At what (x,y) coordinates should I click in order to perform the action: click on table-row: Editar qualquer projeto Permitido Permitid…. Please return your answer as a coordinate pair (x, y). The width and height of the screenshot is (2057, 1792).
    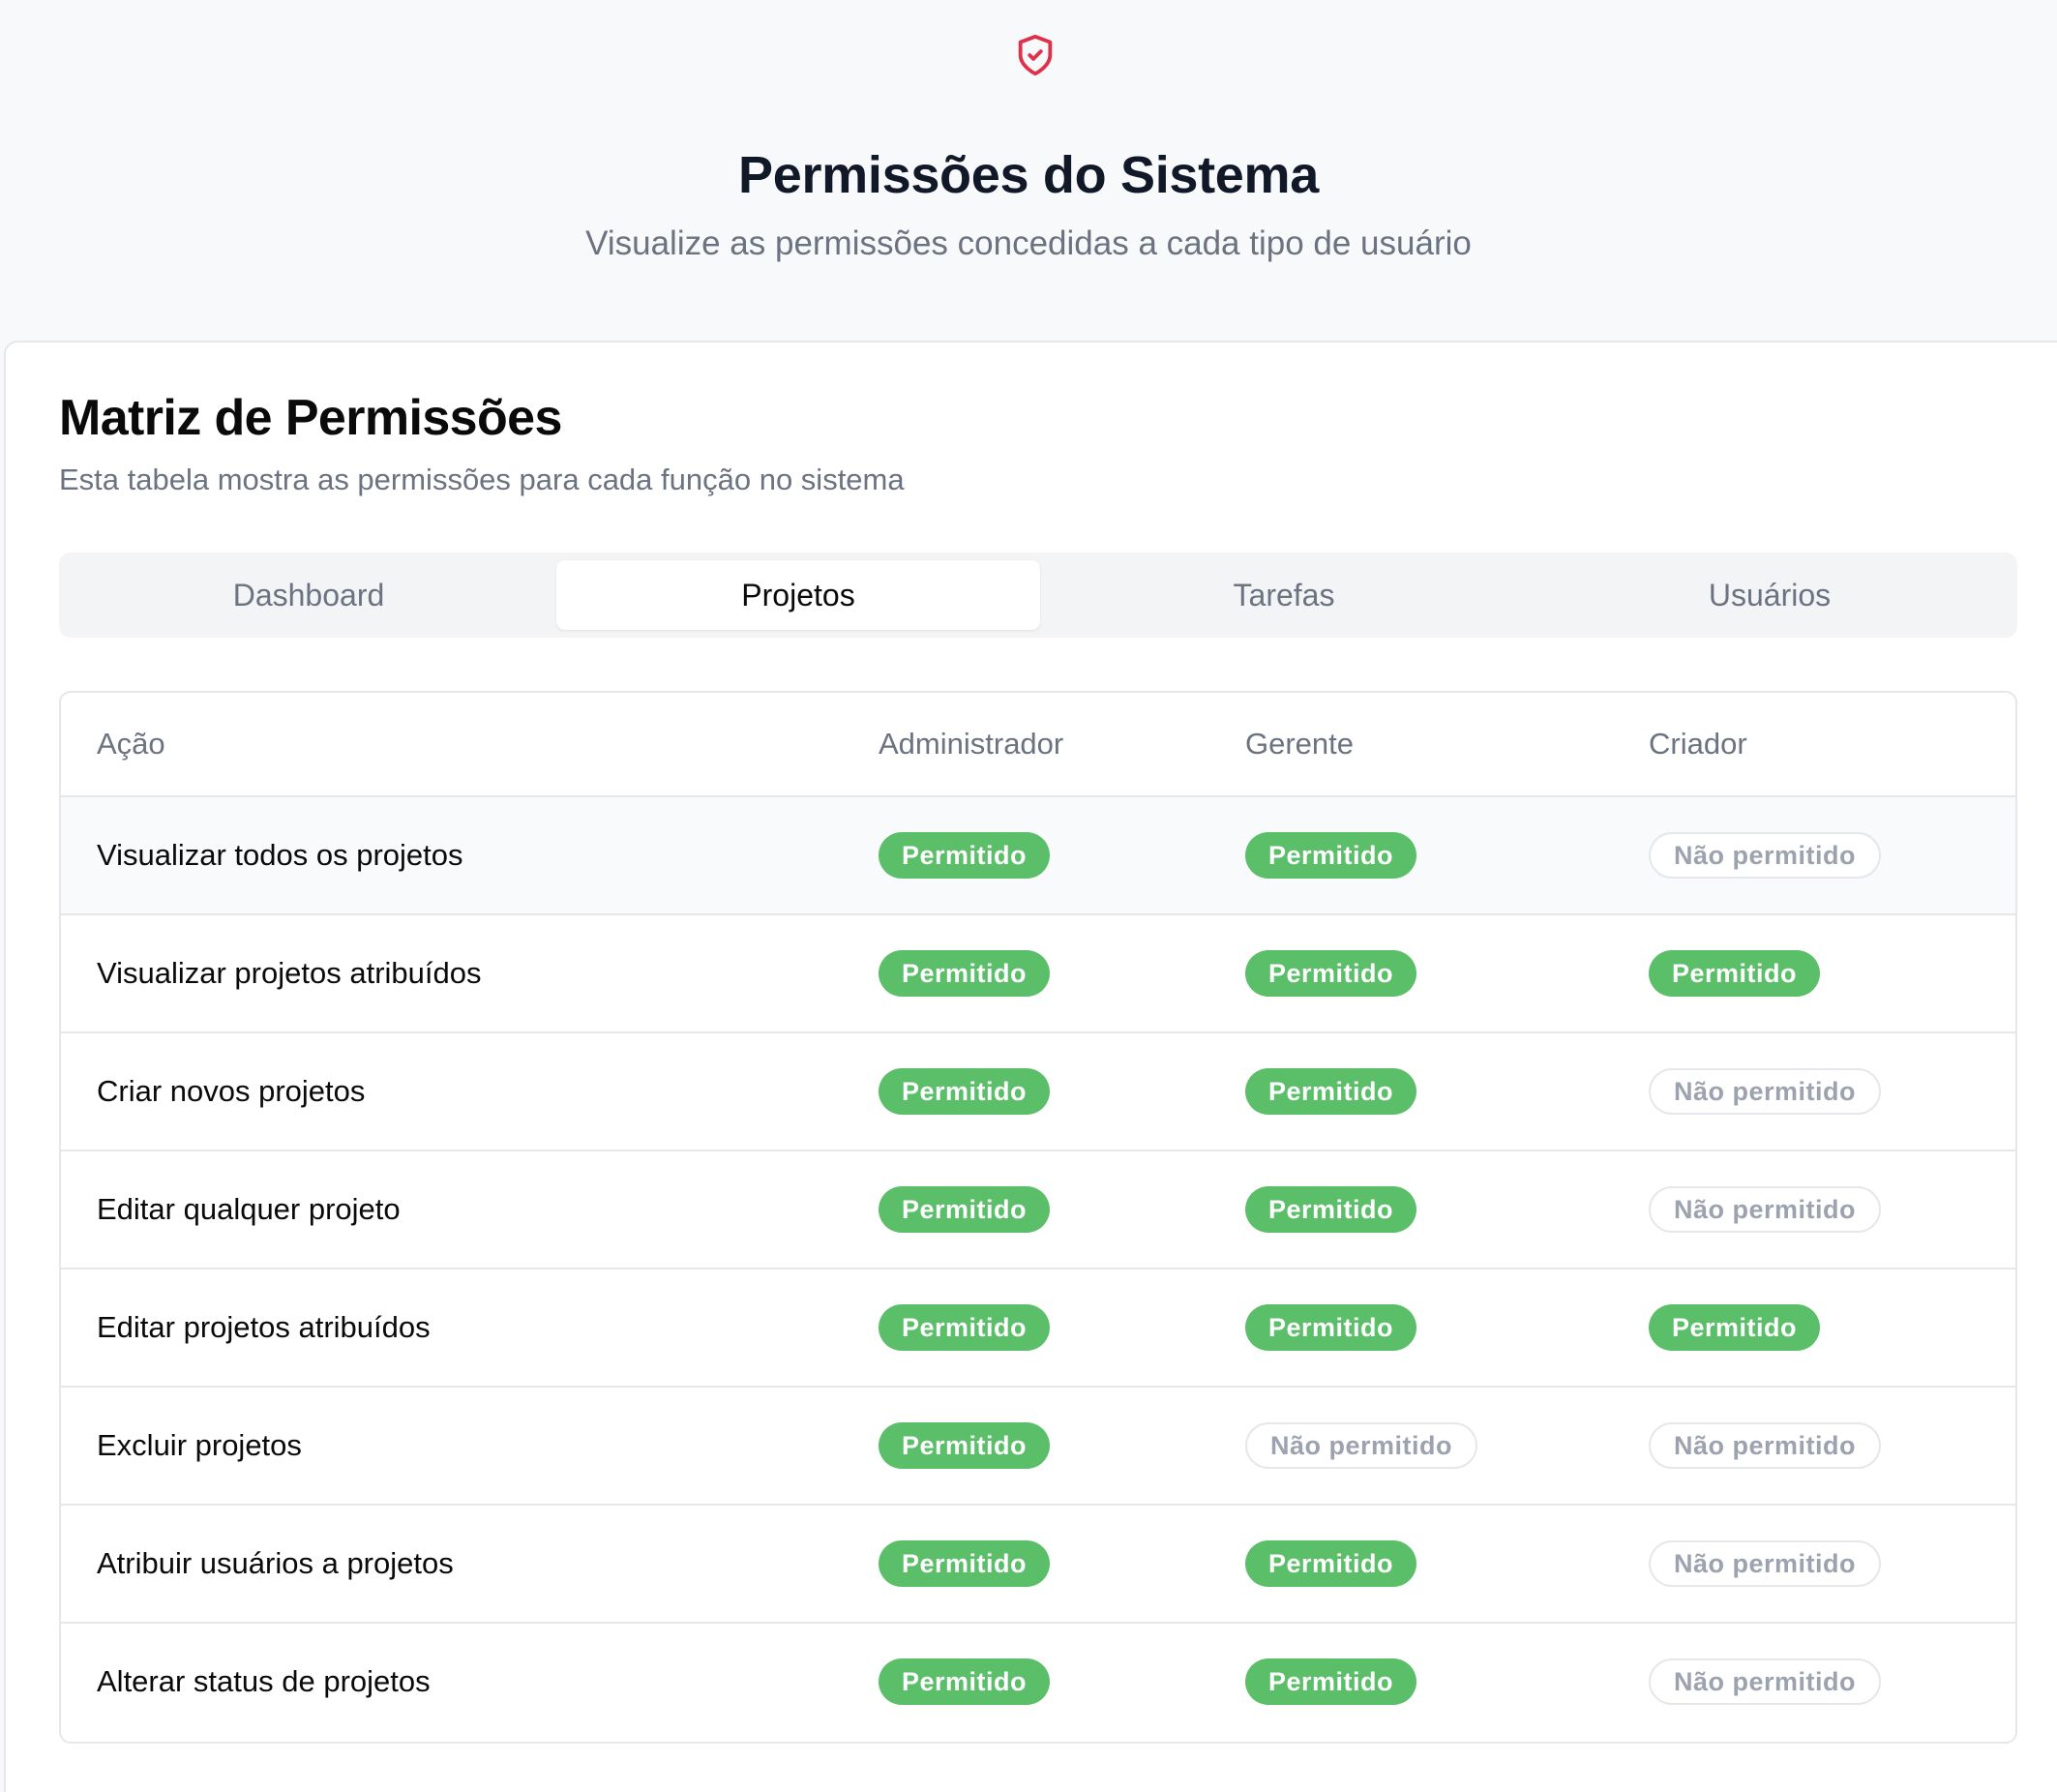
    Looking at the image, I should click on (1038, 1210).